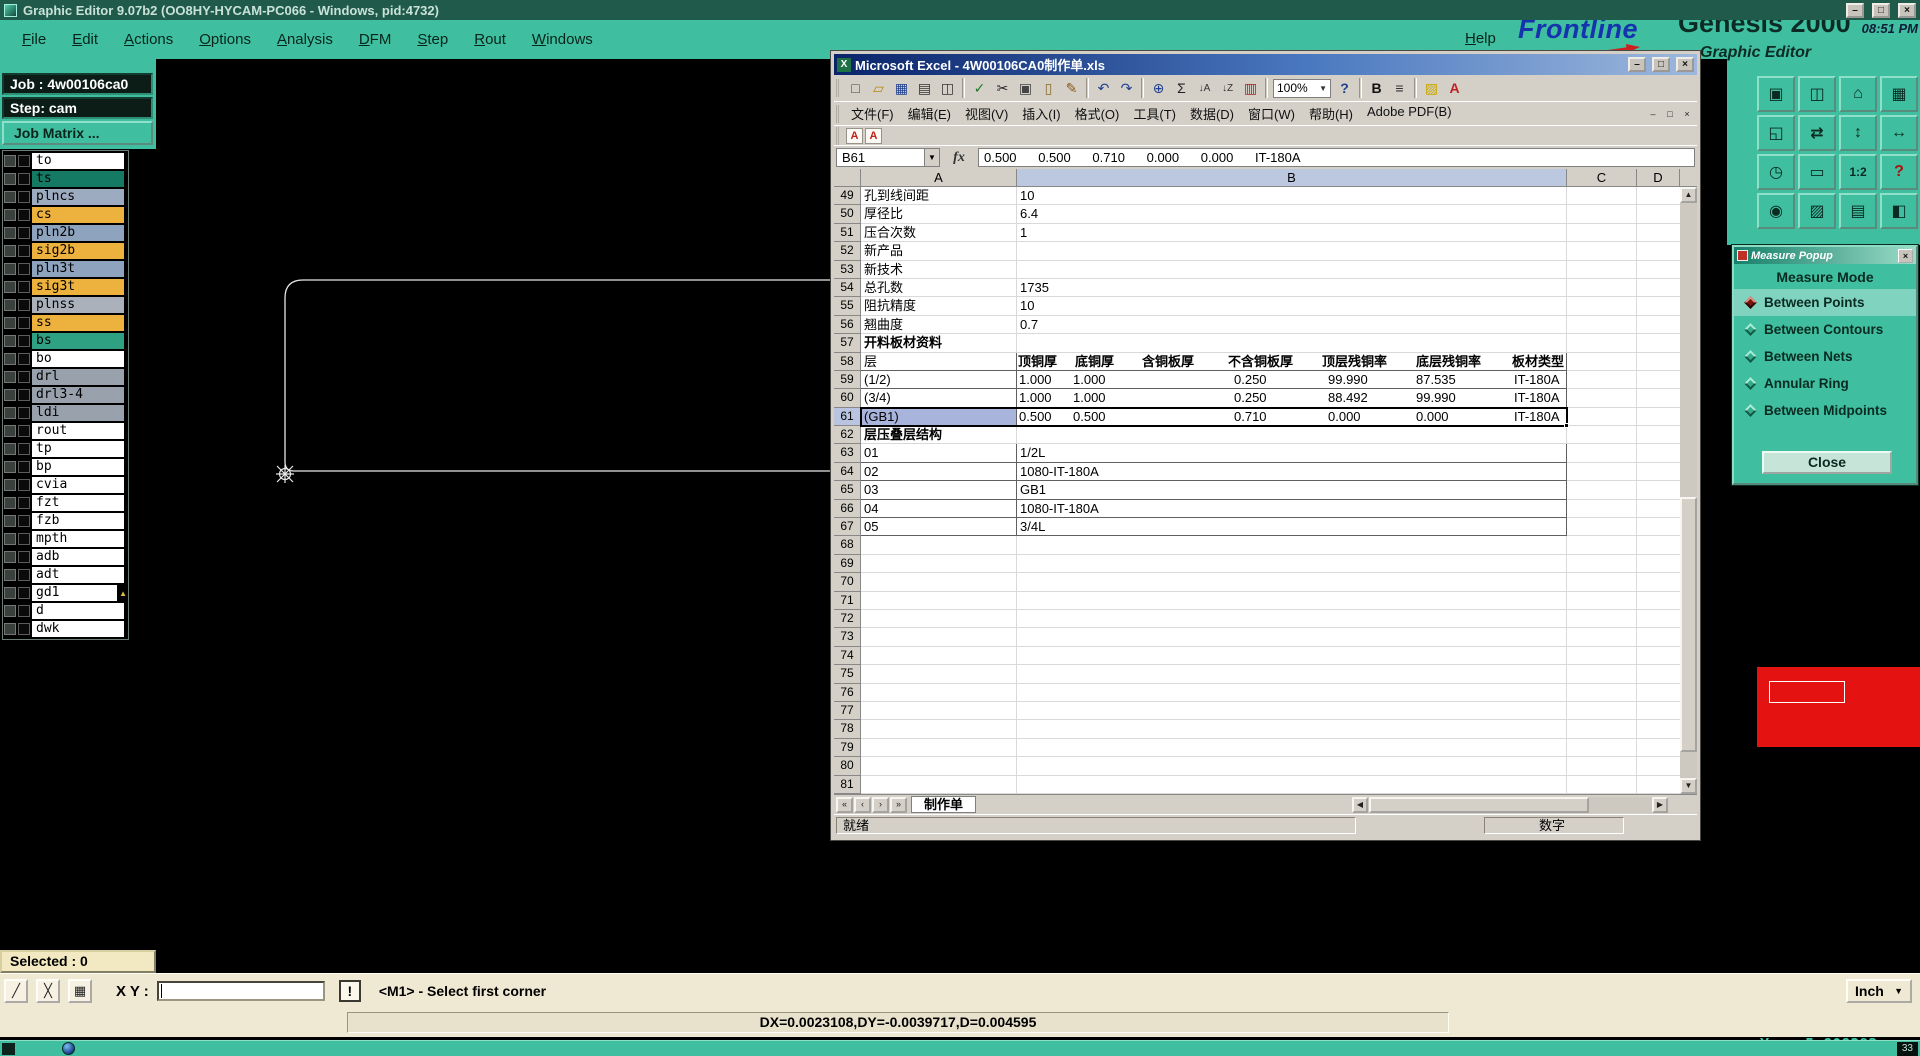 The image size is (1920, 1056). What do you see at coordinates (305, 39) in the screenshot?
I see `menu-analysis: Analysis` at bounding box center [305, 39].